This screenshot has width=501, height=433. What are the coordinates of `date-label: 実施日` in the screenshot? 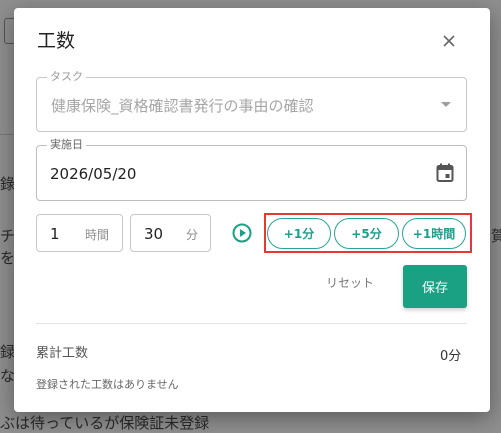 It's located at (66, 145).